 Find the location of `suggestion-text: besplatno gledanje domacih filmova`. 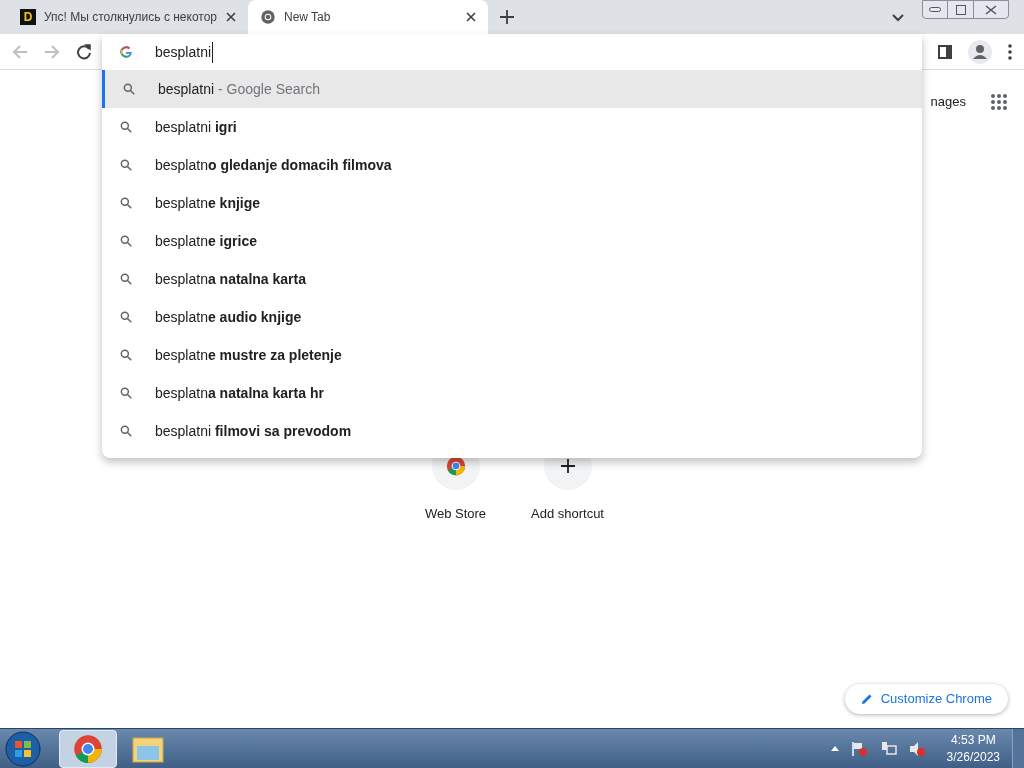

suggestion-text: besplatno gledanje domacih filmova is located at coordinates (273, 165).